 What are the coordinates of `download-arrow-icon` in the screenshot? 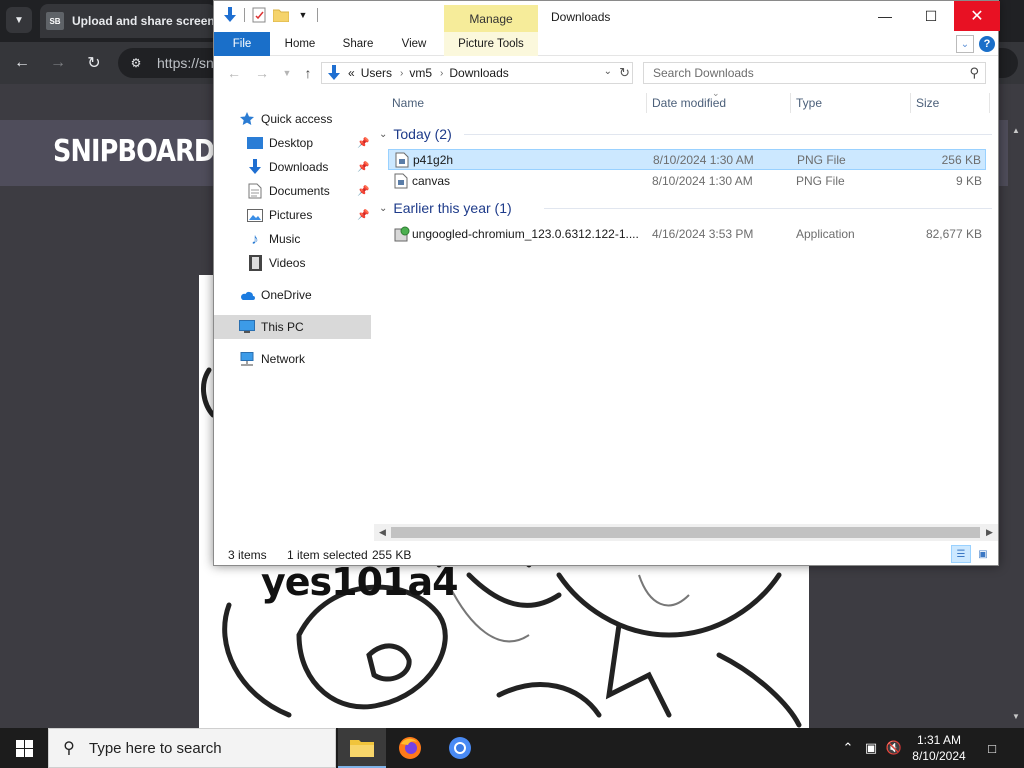 It's located at (230, 15).